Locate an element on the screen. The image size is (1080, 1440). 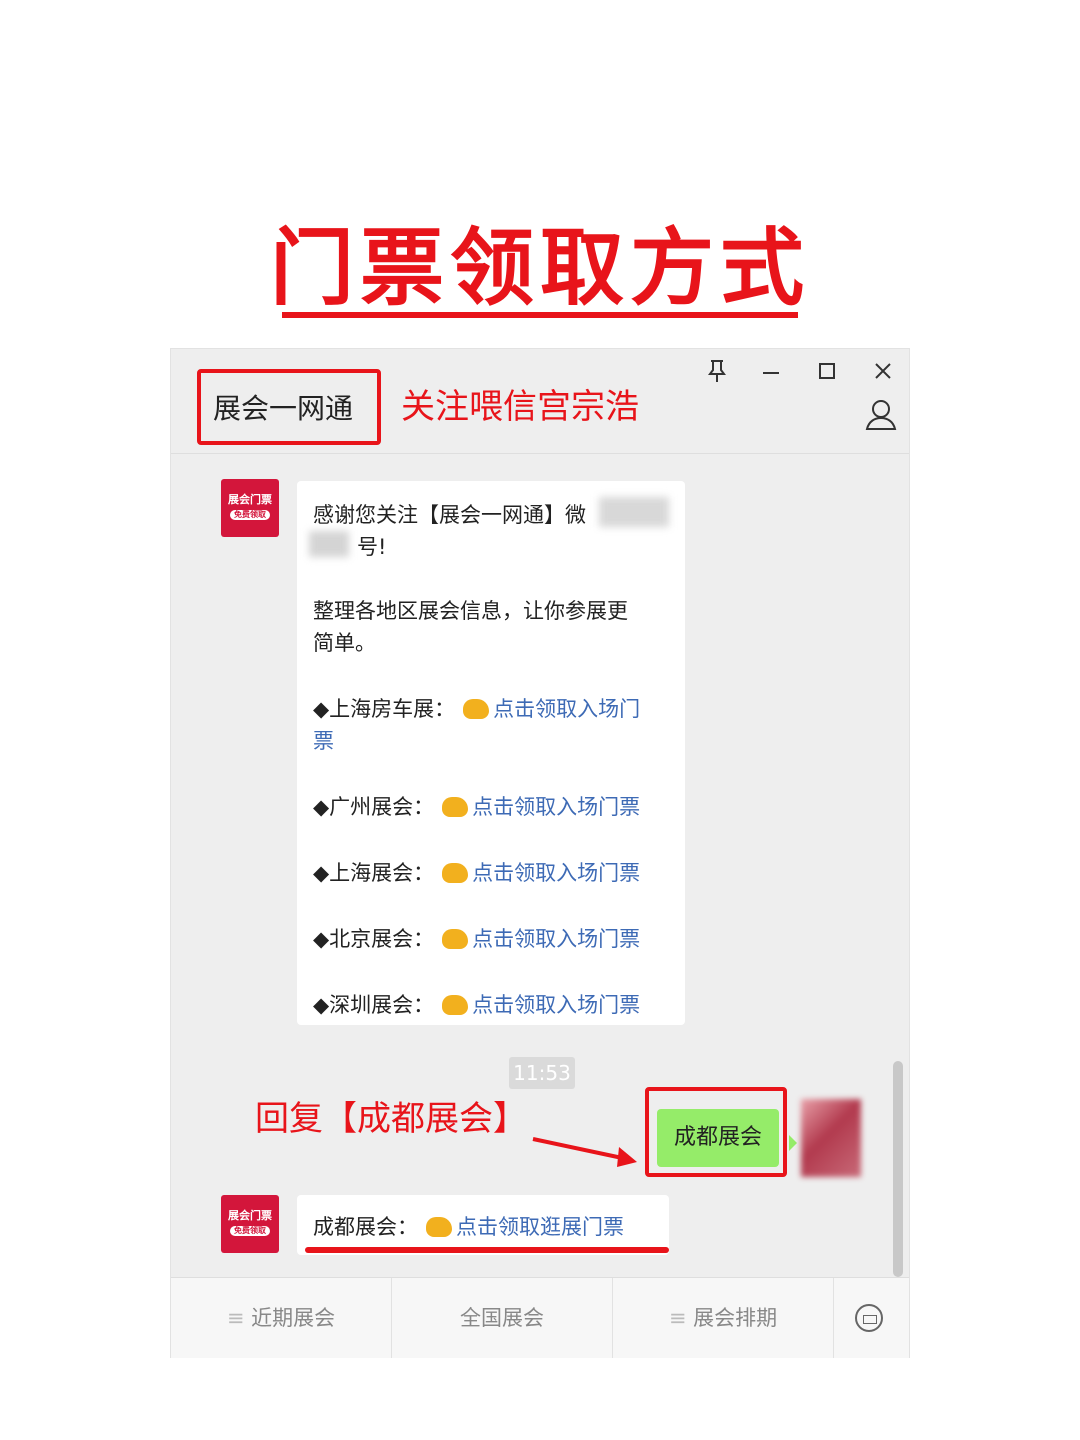
annotation-follow: 关注喂信宫宗浩 is located at coordinates (520, 407).